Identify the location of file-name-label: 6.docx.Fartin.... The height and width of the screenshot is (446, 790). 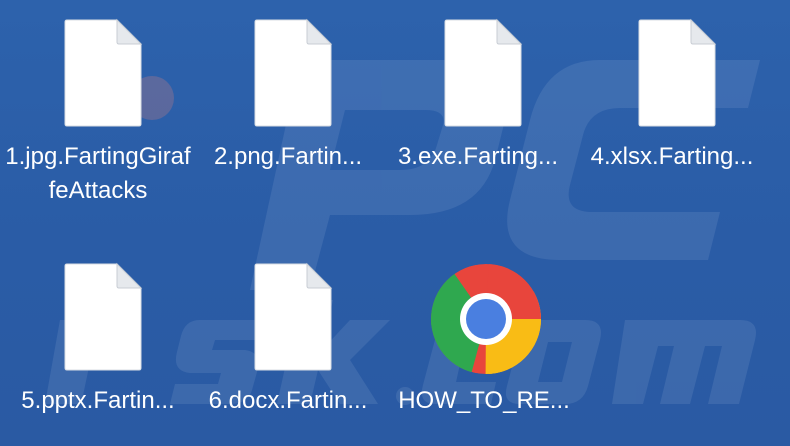
(288, 400).